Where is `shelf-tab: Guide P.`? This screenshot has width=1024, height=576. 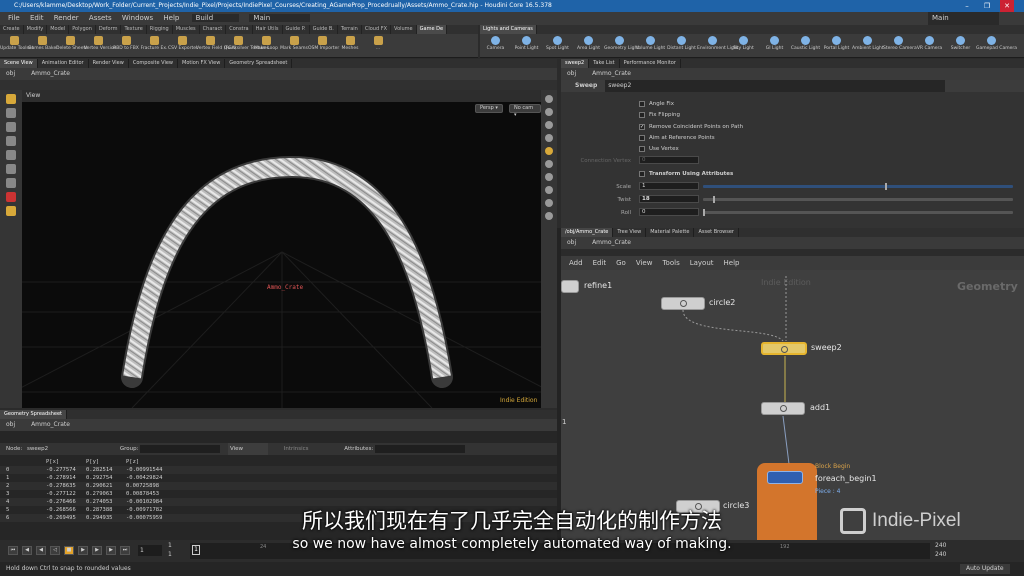 shelf-tab: Guide P. is located at coordinates (296, 29).